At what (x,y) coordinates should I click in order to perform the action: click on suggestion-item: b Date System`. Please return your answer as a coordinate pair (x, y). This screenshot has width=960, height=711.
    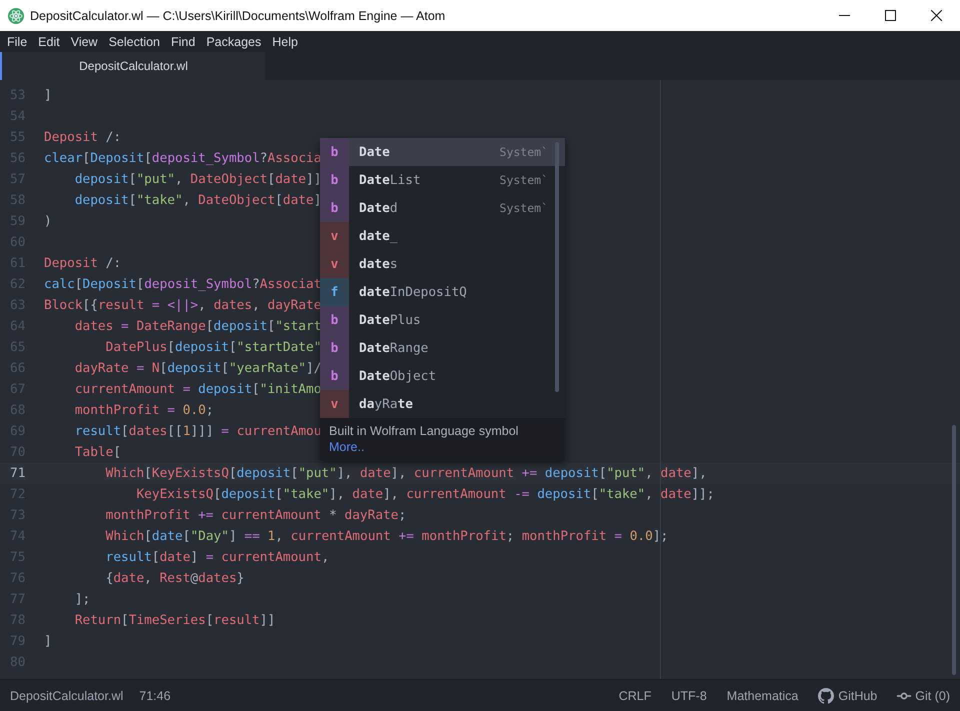
    Looking at the image, I should click on (442, 152).